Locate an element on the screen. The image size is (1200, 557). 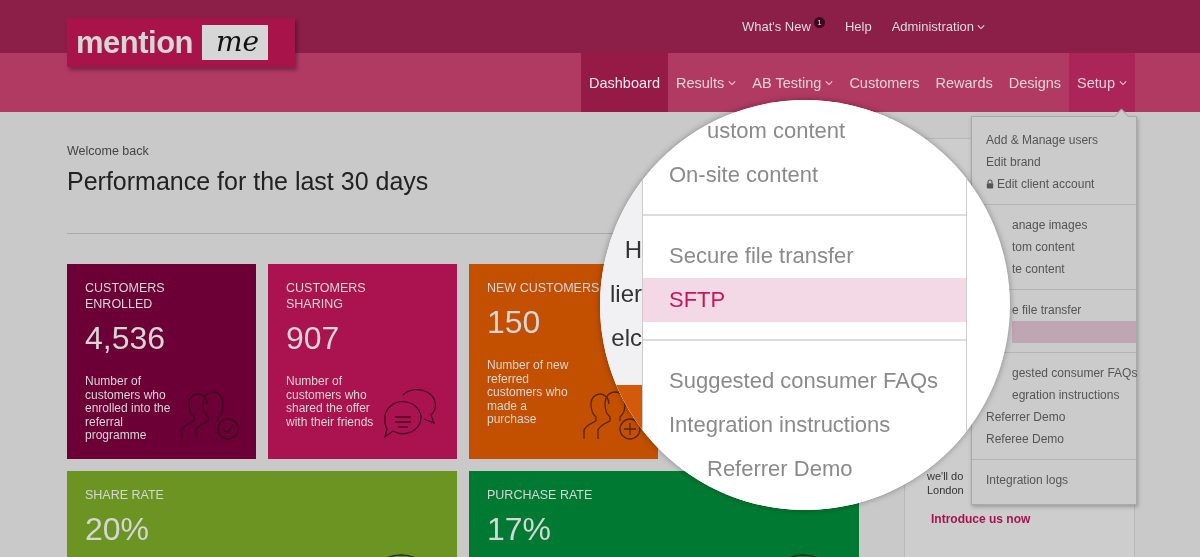
card-value: 17% is located at coordinates (519, 529).